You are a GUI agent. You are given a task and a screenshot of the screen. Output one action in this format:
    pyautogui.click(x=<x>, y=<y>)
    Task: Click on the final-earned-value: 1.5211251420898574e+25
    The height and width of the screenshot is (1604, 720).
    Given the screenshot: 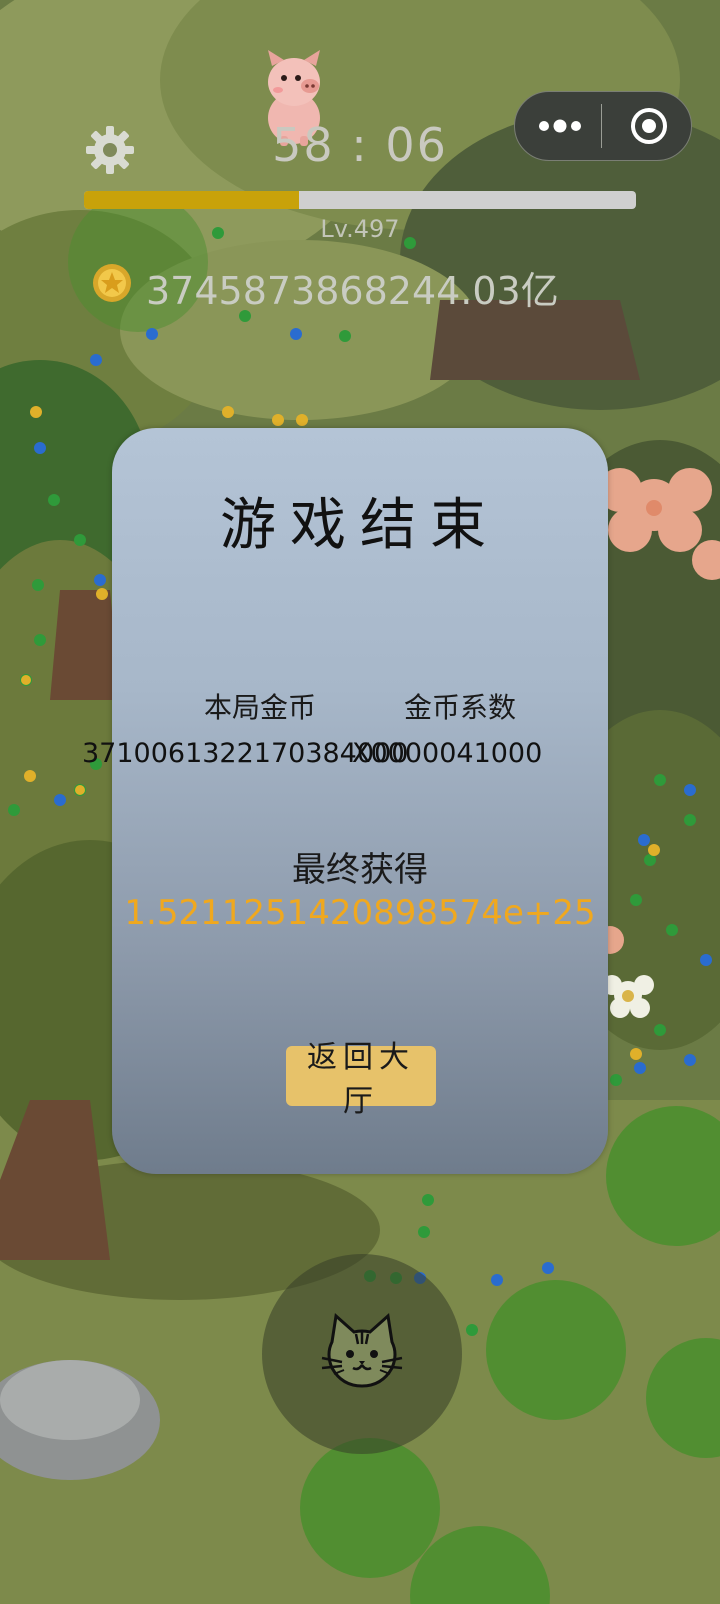 What is the action you would take?
    pyautogui.click(x=360, y=913)
    